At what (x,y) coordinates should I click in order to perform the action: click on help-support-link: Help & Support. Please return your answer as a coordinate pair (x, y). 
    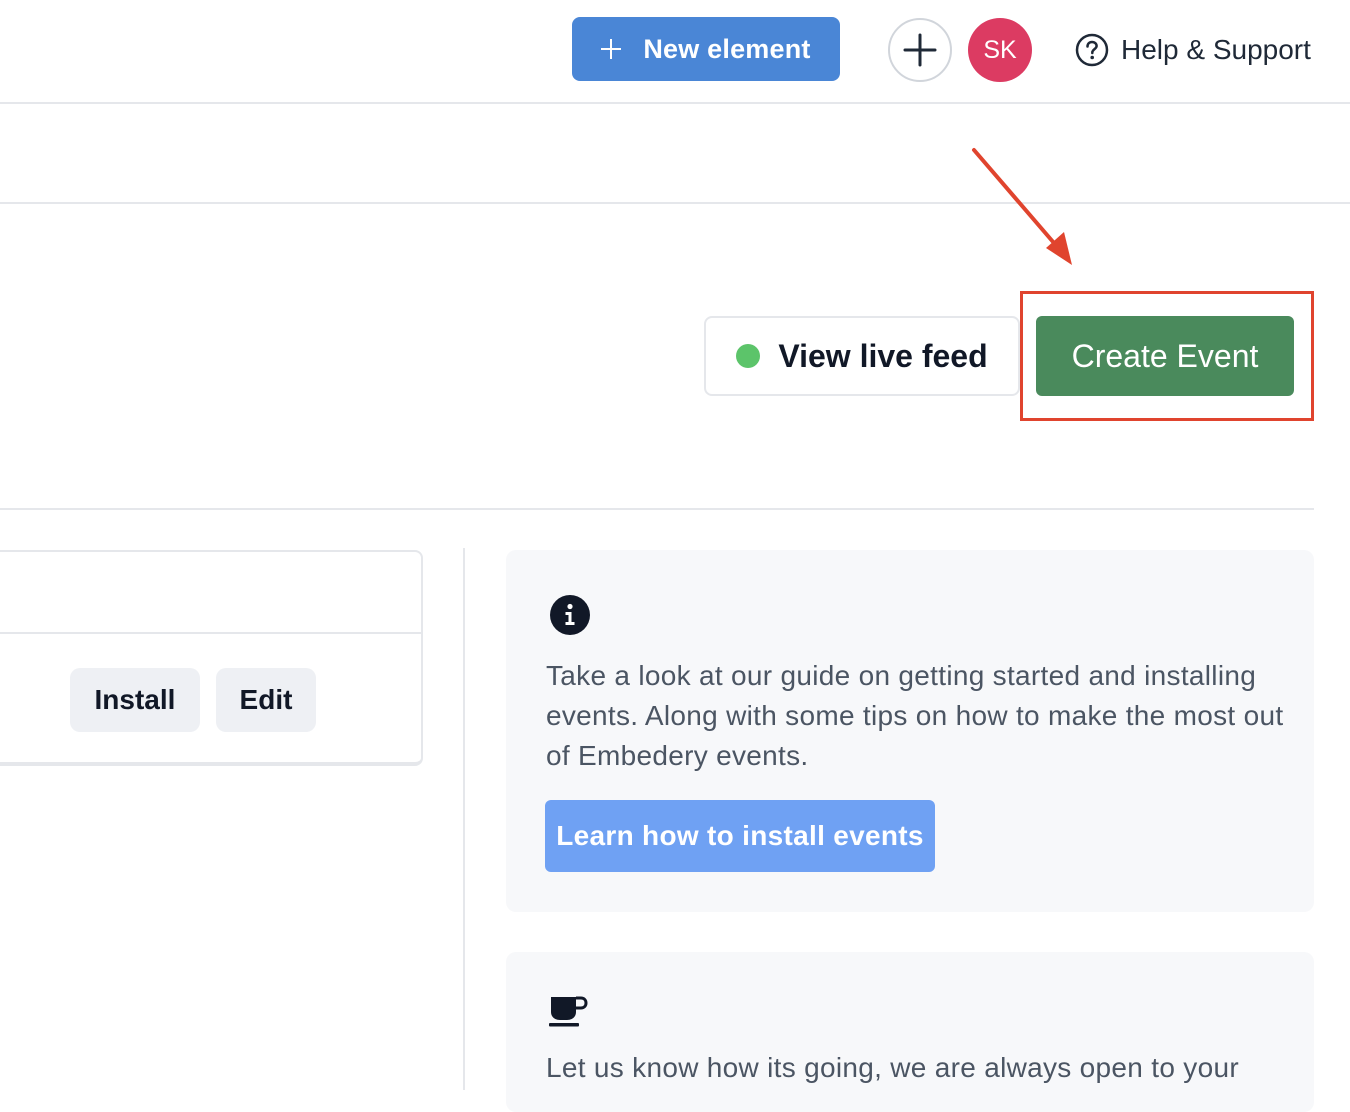
    Looking at the image, I should click on (1193, 50).